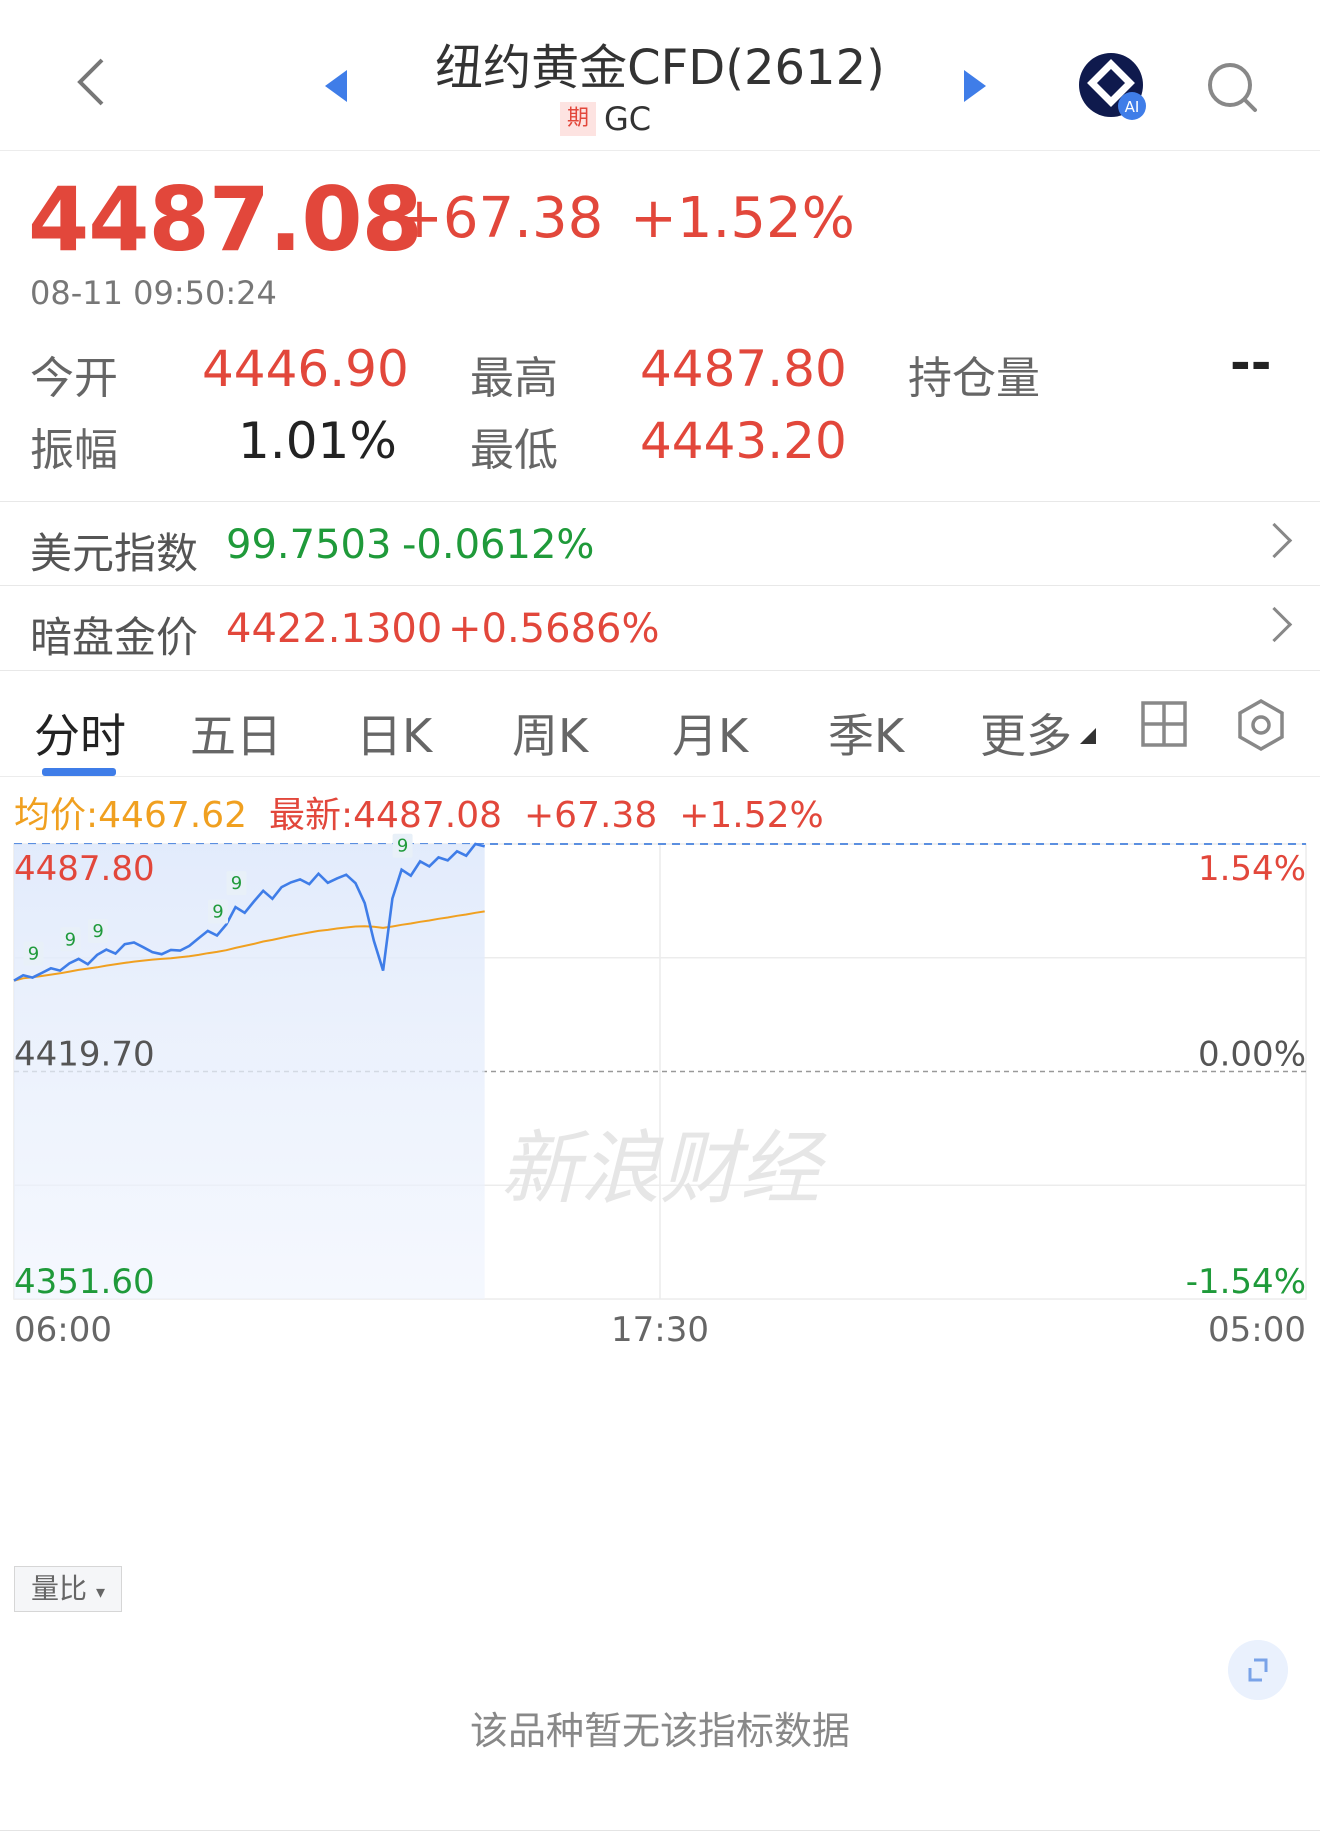 This screenshot has height=1843, width=1320. What do you see at coordinates (514, 378) in the screenshot?
I see `high-label: 最高` at bounding box center [514, 378].